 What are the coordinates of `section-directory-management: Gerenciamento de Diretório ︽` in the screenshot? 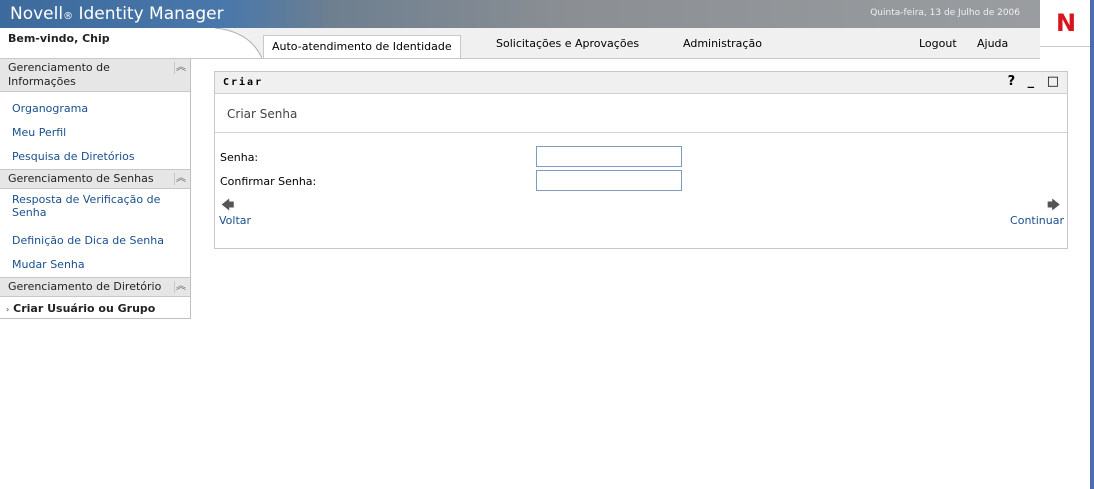 It's located at (95, 287).